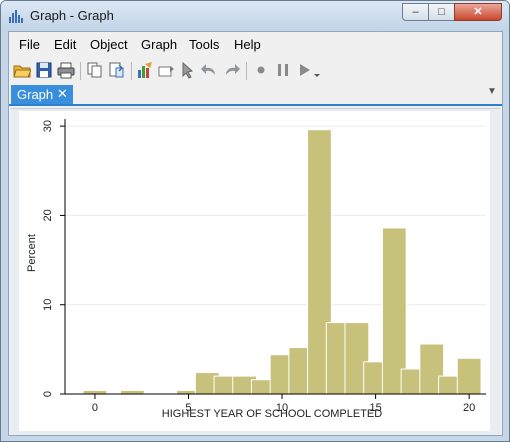 Image resolution: width=510 pixels, height=442 pixels. I want to click on undo-icon, so click(209, 70).